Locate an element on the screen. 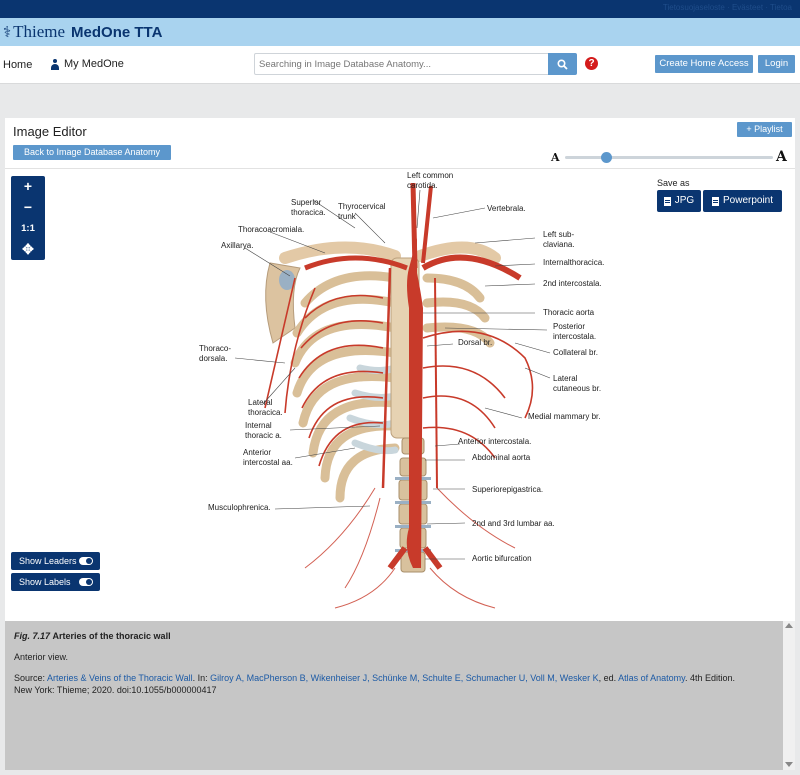  label-anterior-intercostal: Anterior intercostala. is located at coordinates (495, 441).